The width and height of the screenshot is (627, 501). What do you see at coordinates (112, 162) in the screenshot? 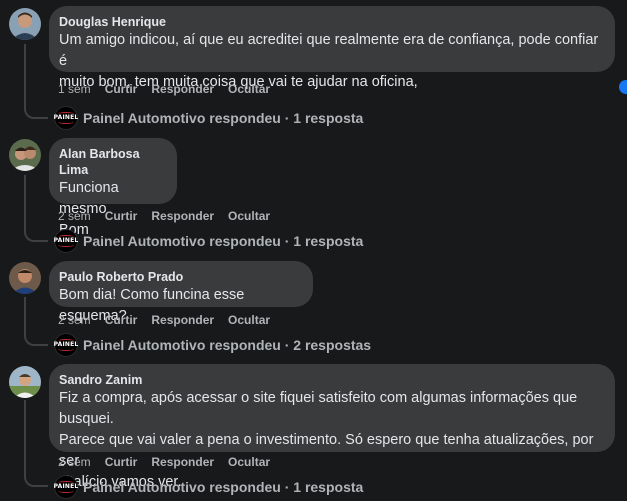
I see `comment-author: Alan Barbosa Lima` at bounding box center [112, 162].